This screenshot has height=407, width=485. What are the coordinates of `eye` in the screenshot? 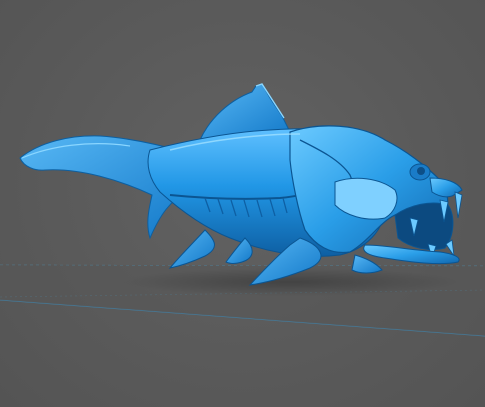 It's located at (421, 171).